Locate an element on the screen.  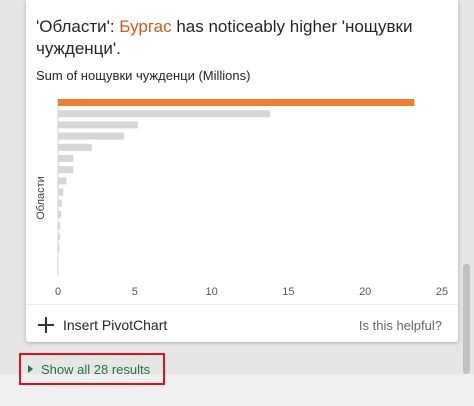
show-all-results-button: Show all 28 results is located at coordinates (92, 369).